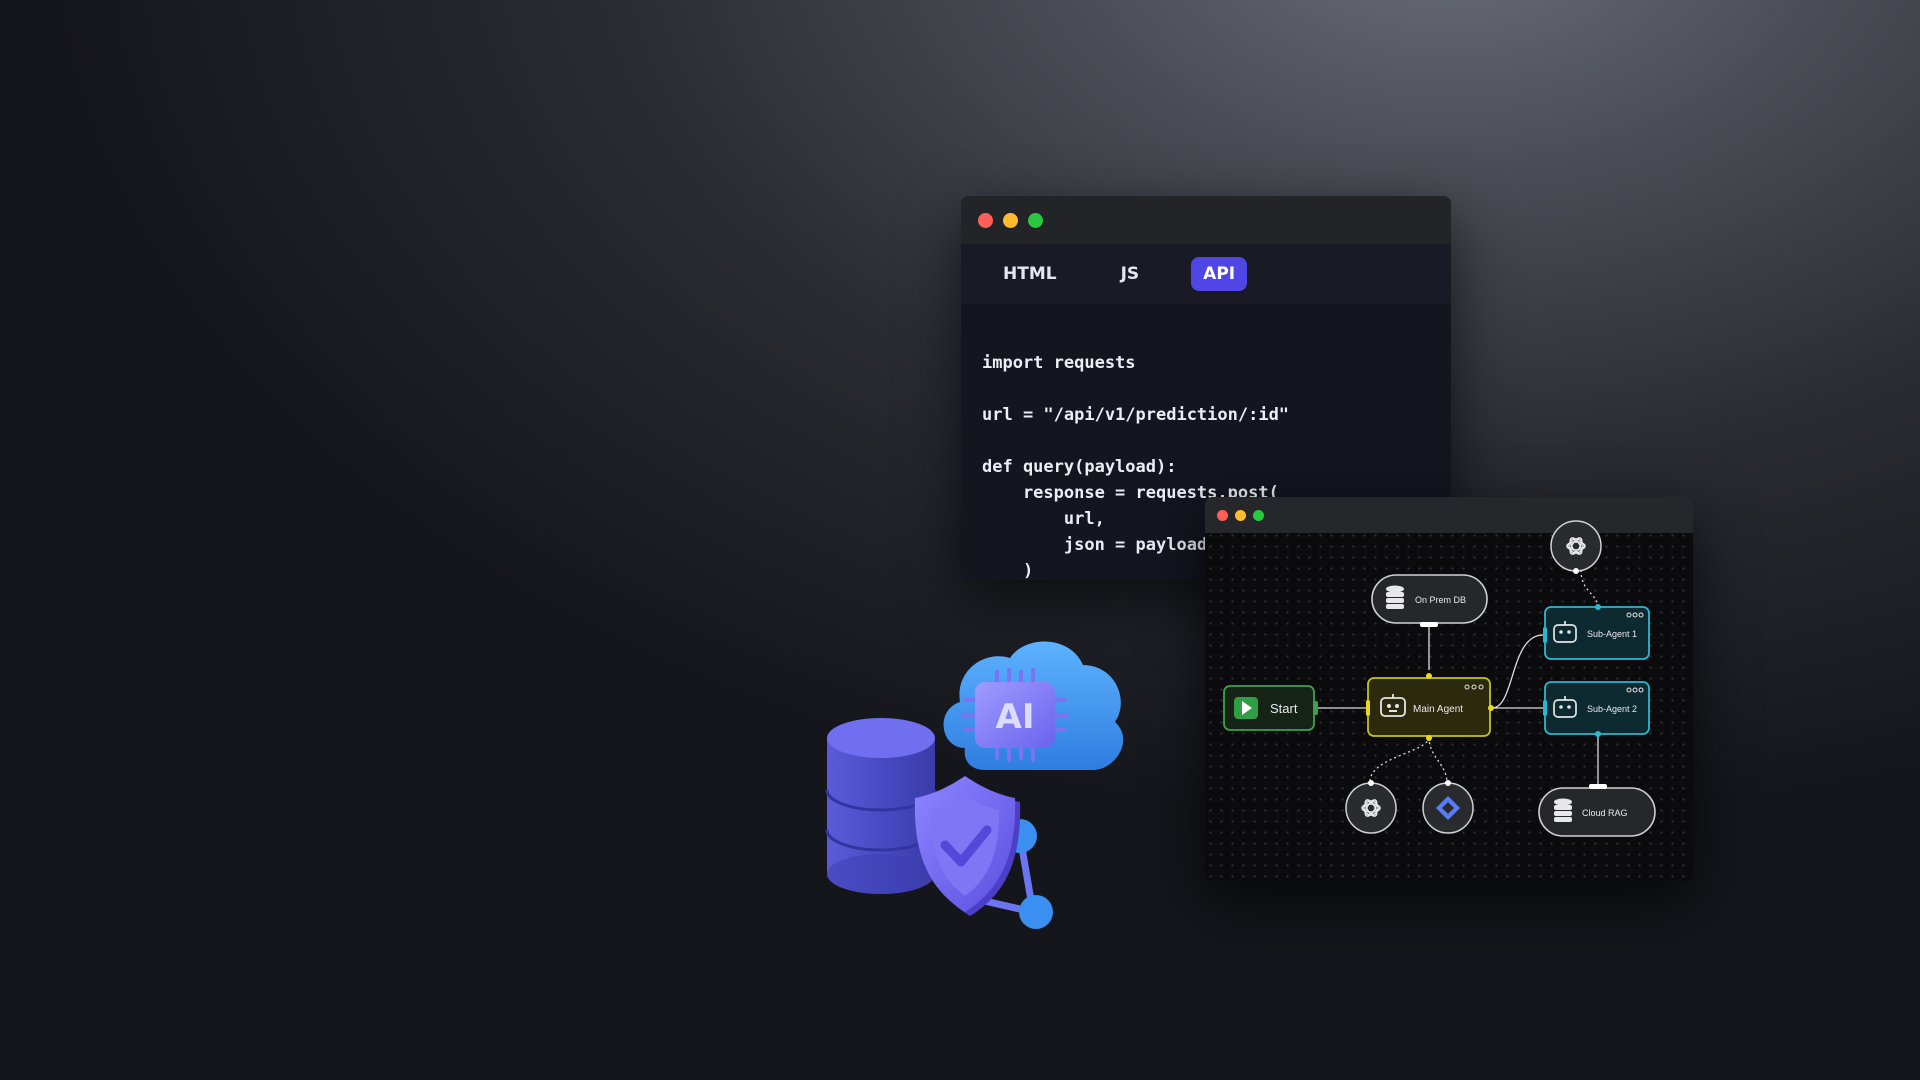 The image size is (1920, 1080). I want to click on minimize-window-button, so click(1010, 220).